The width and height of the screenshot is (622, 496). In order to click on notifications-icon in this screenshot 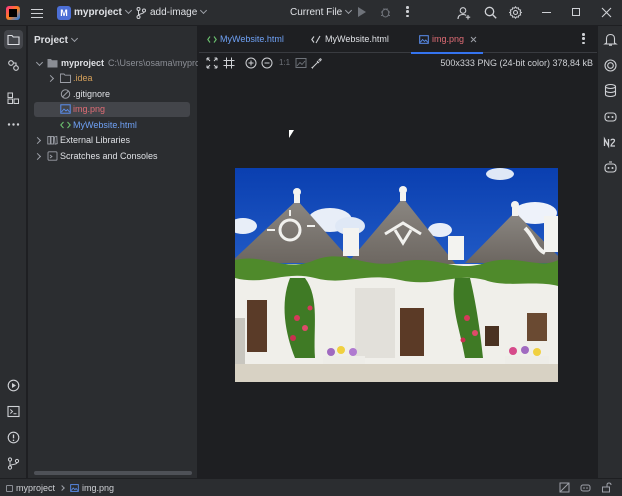, I will do `click(610, 39)`.